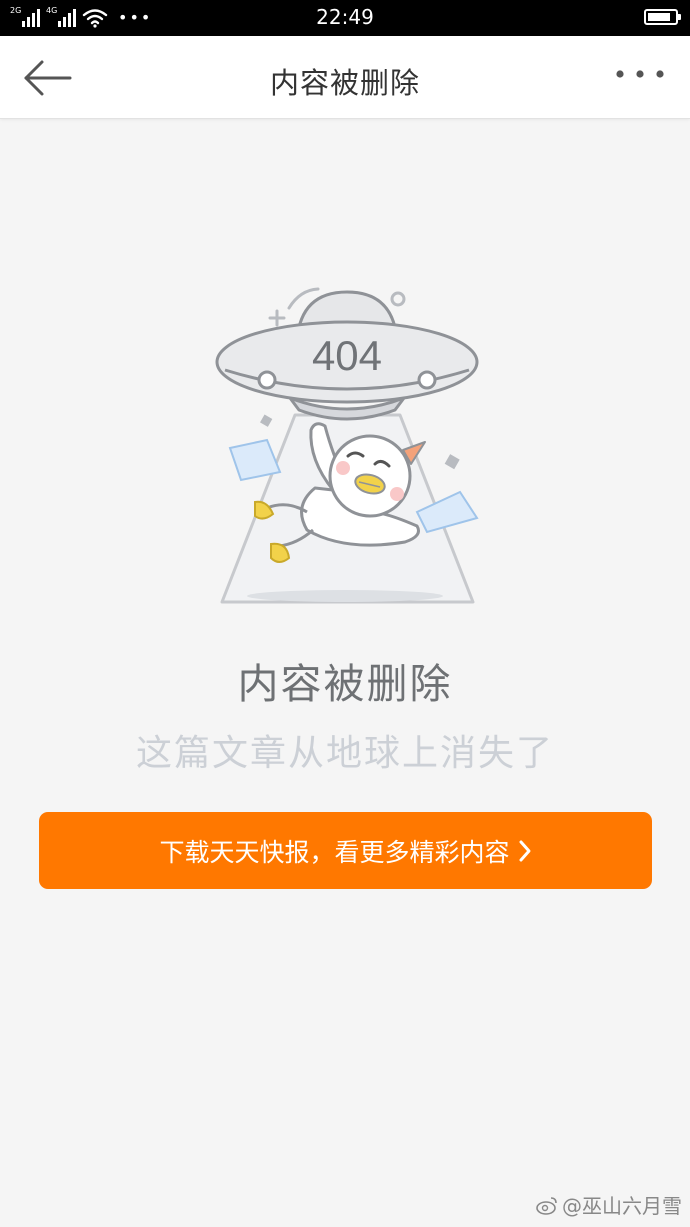  What do you see at coordinates (347, 355) in the screenshot?
I see `error-code-label: 404` at bounding box center [347, 355].